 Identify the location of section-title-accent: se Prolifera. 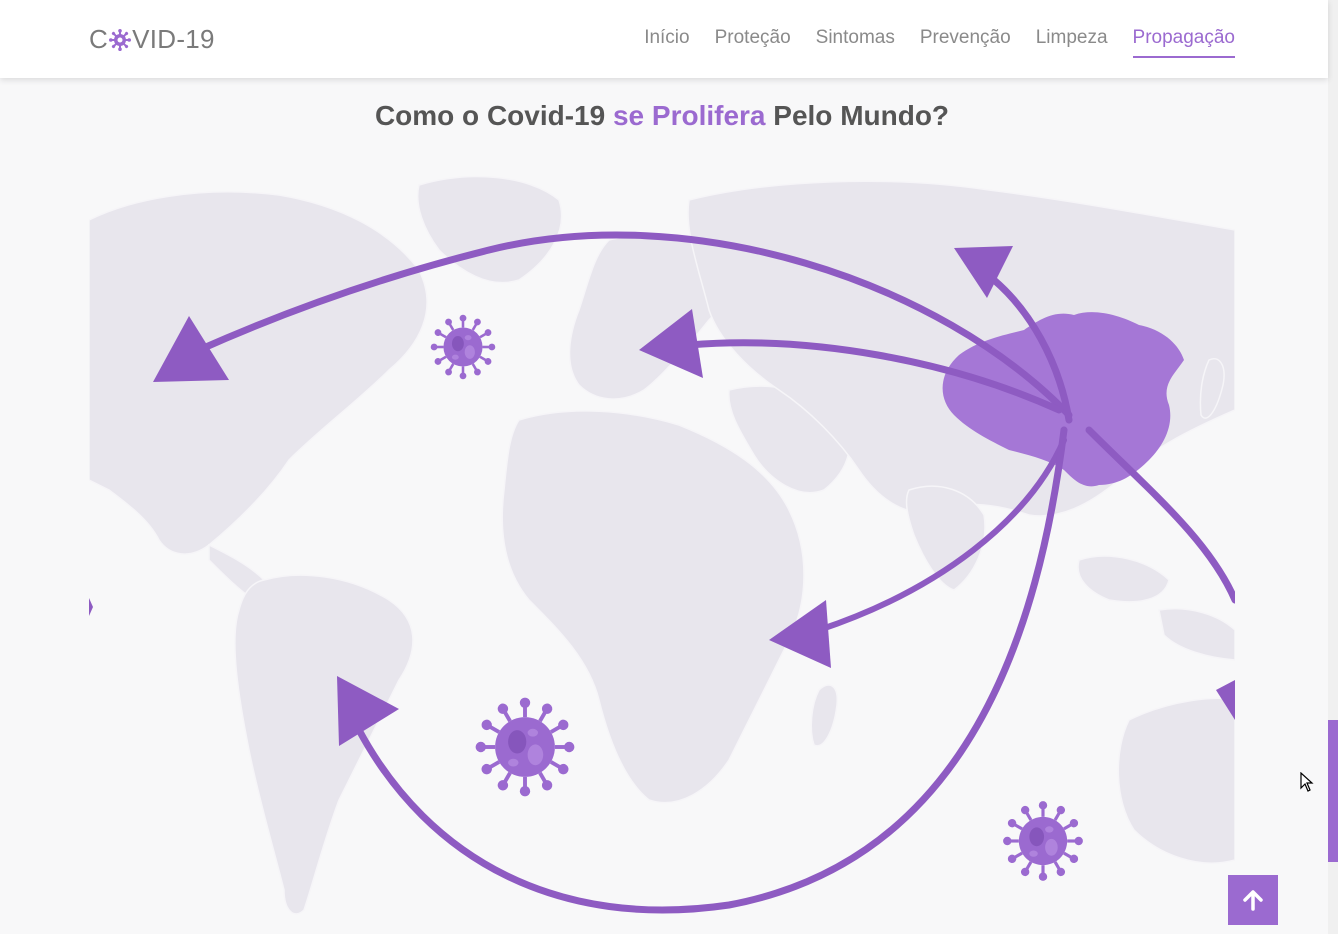
(689, 115).